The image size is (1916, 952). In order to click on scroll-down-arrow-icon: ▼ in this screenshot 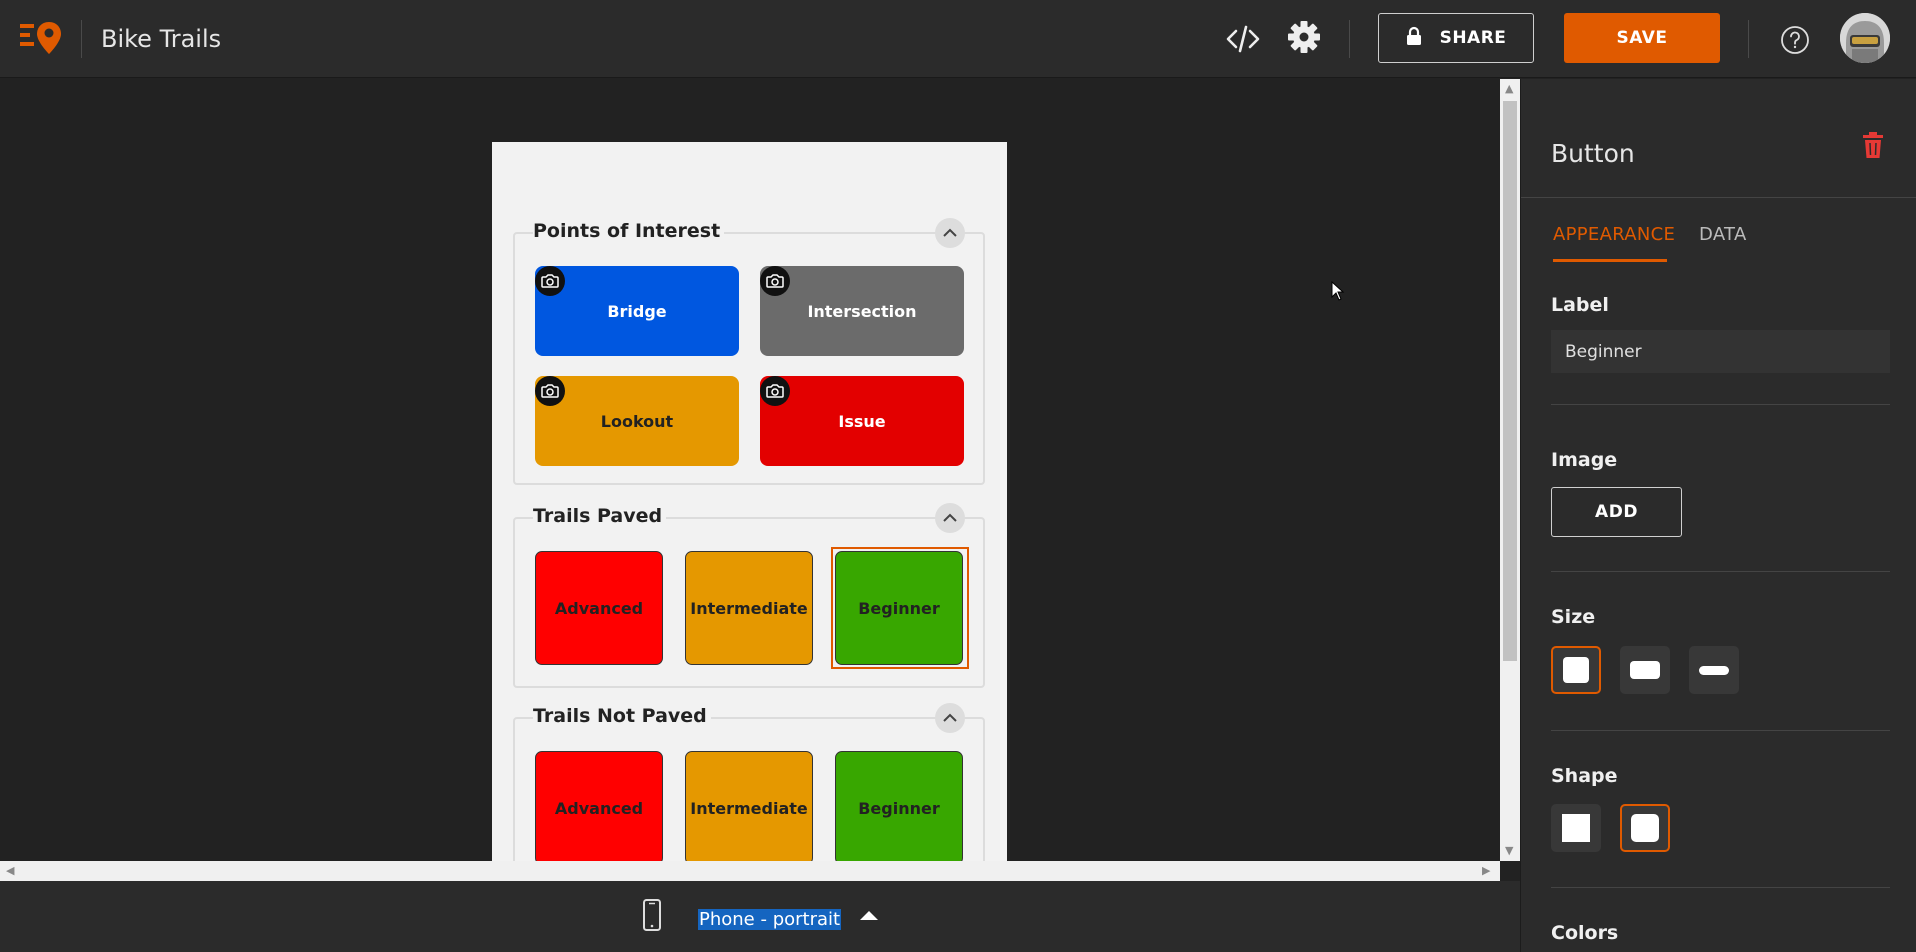, I will do `click(1509, 850)`.